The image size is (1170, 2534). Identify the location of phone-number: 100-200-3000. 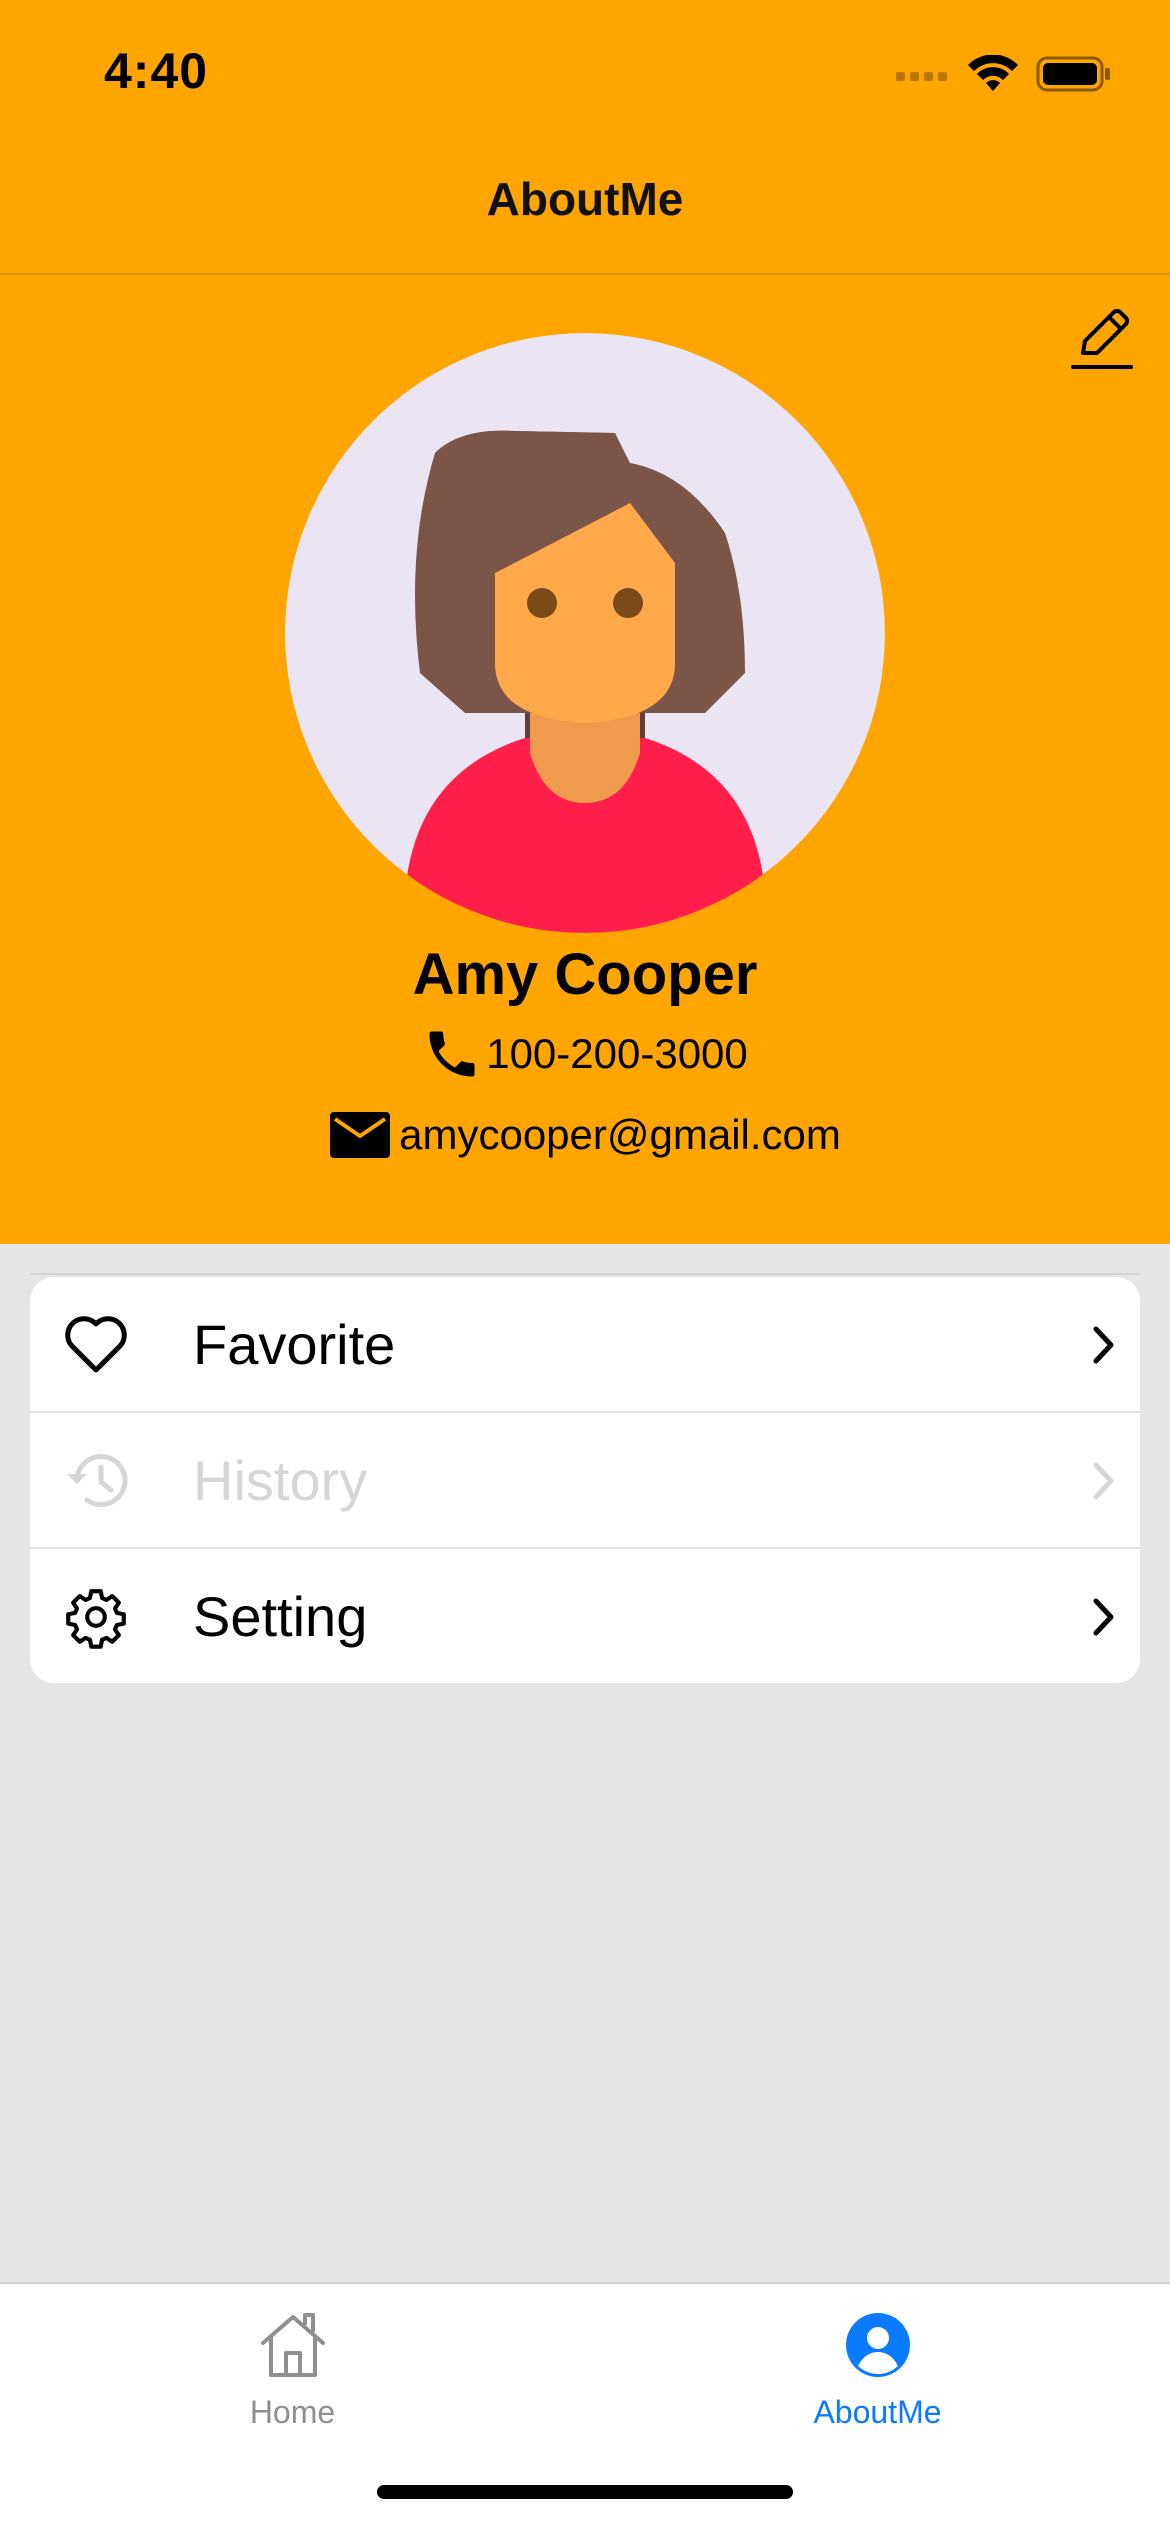
(617, 1054).